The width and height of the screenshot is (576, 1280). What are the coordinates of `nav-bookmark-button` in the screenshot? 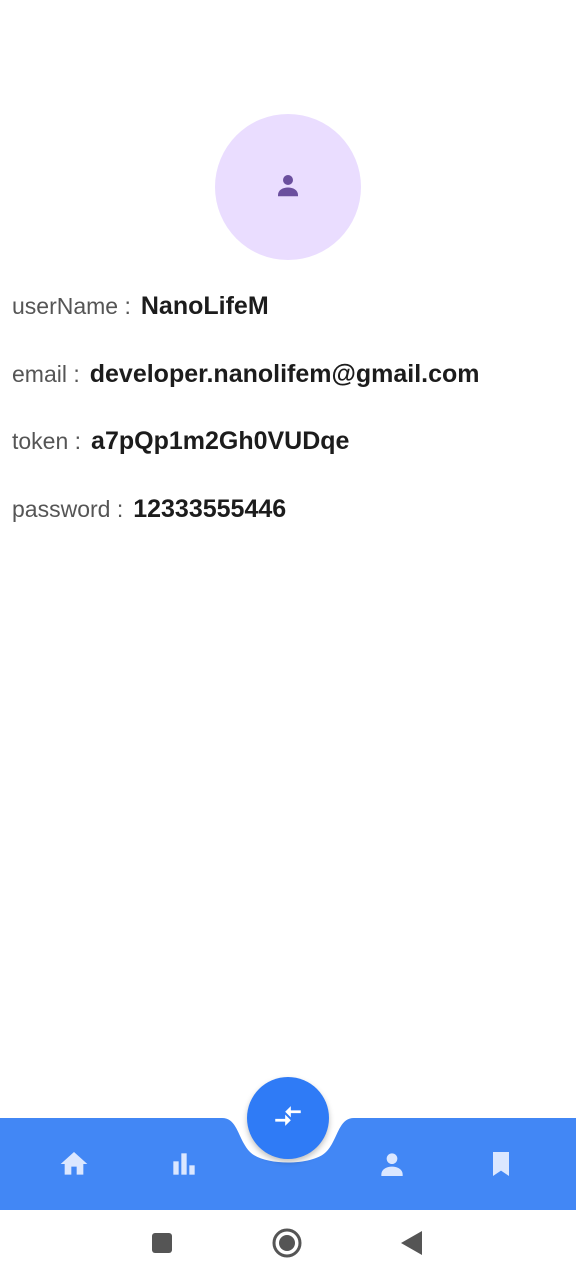 It's located at (501, 1166).